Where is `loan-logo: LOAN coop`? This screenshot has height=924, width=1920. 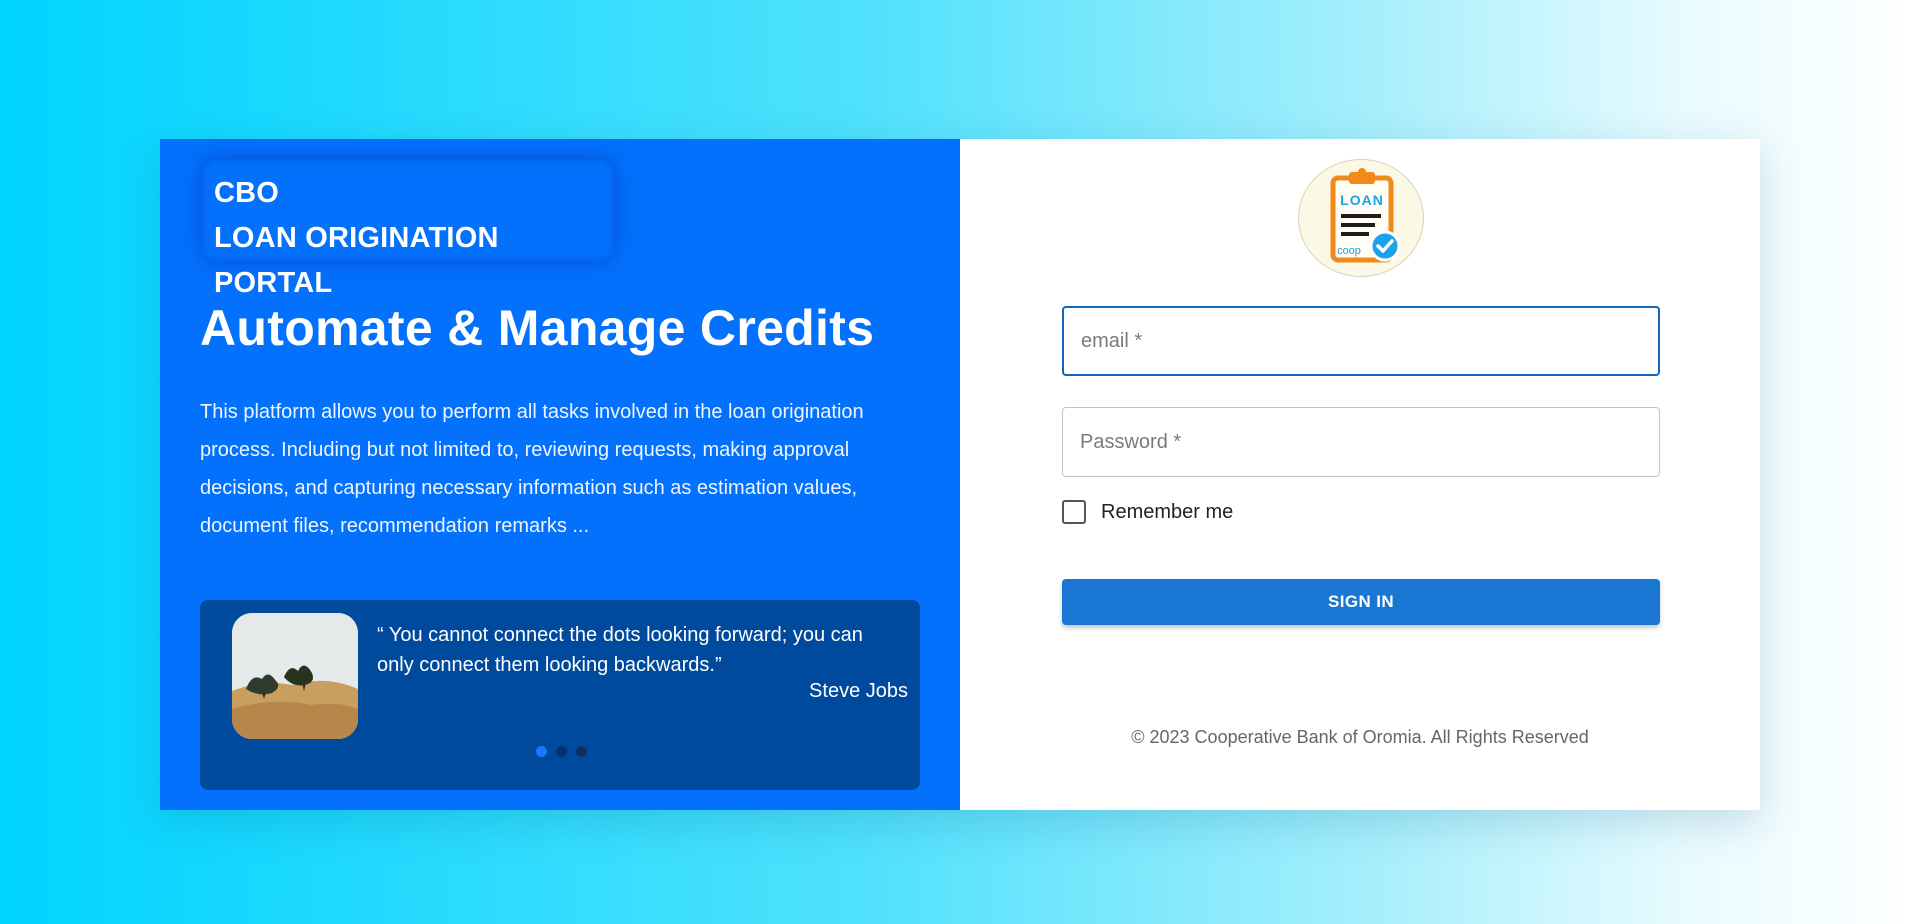 loan-logo: LOAN coop is located at coordinates (1361, 218).